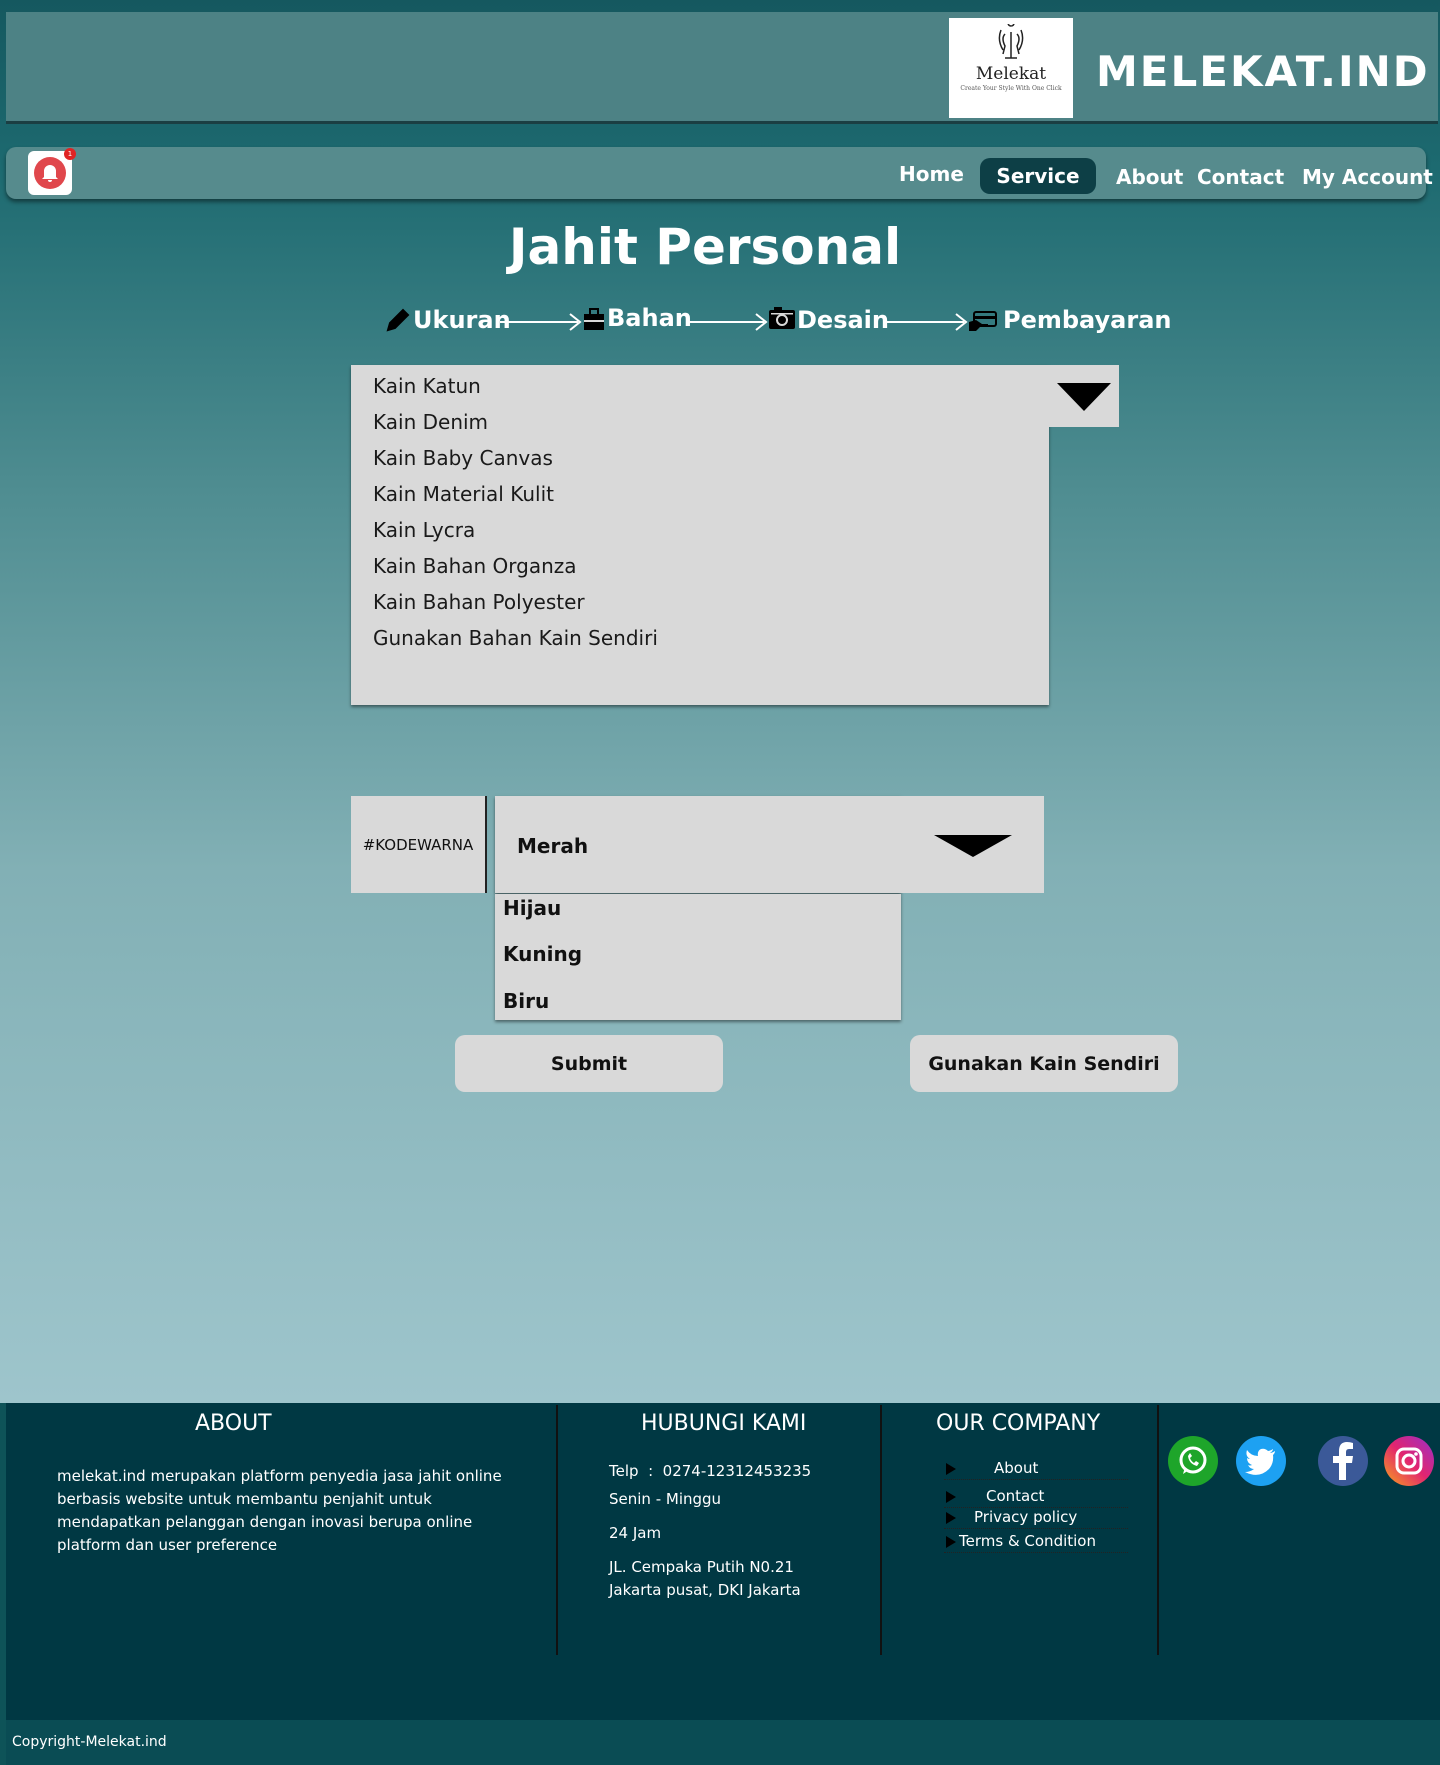 The image size is (1440, 1765). I want to click on copyright-text: Copyright-Melekat.ind, so click(89, 1742).